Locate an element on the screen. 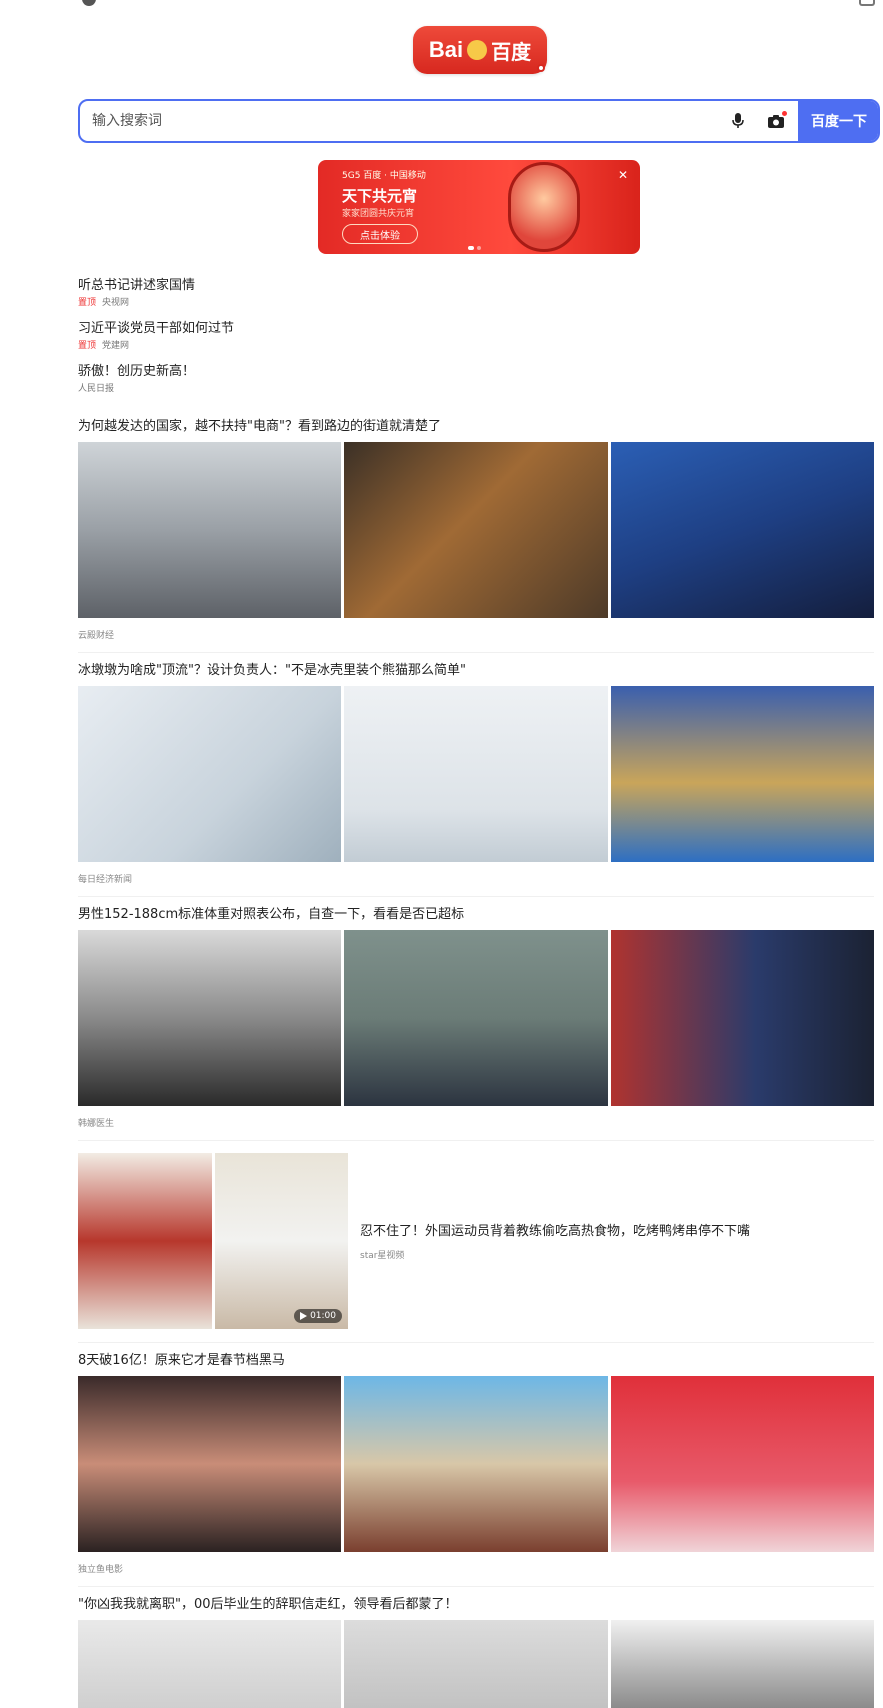 Image resolution: width=883 pixels, height=1708 pixels. feed-title: "你凶我我就离职"，00后毕业生的辞职信走红，领导看后都蒙了！ is located at coordinates (268, 1605).